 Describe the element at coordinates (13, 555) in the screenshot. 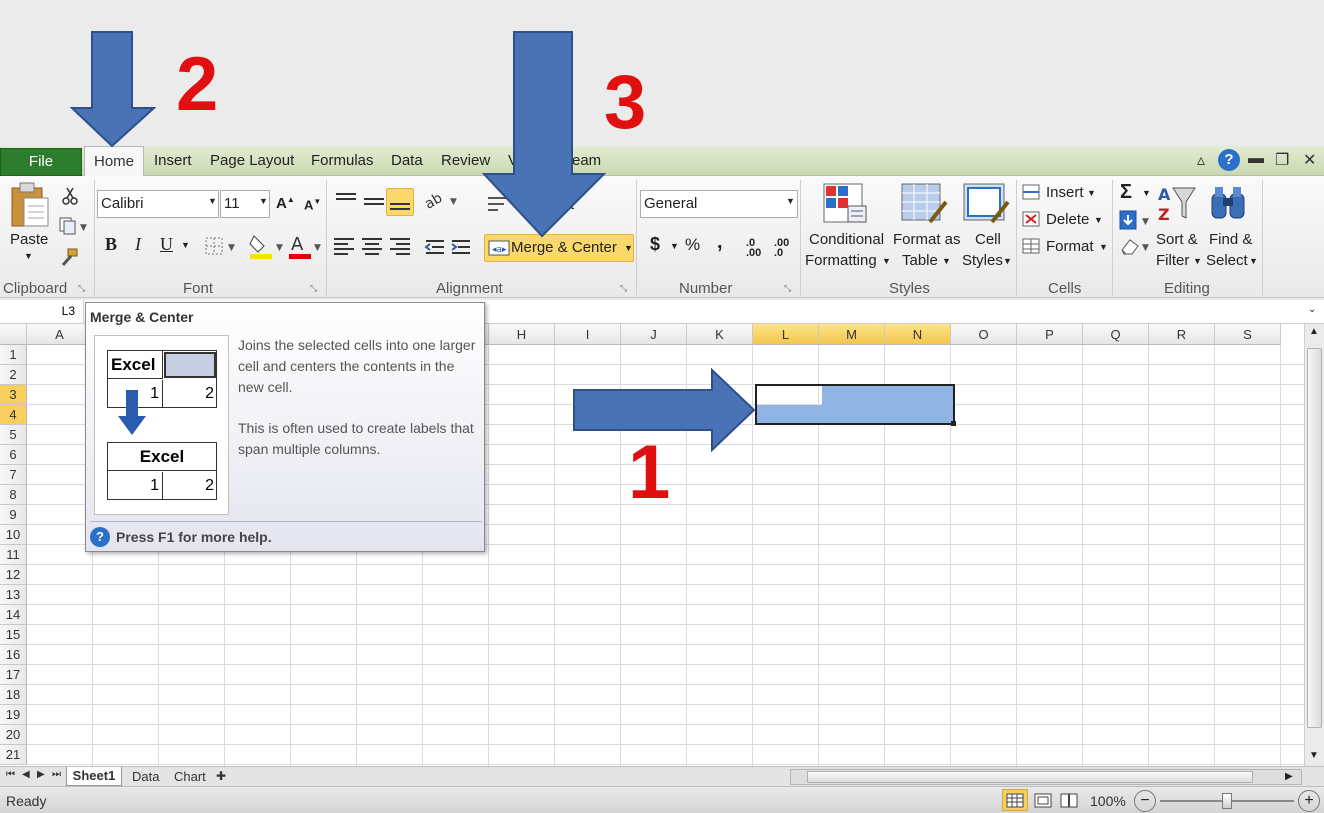

I see `row-header-11: 11` at that location.